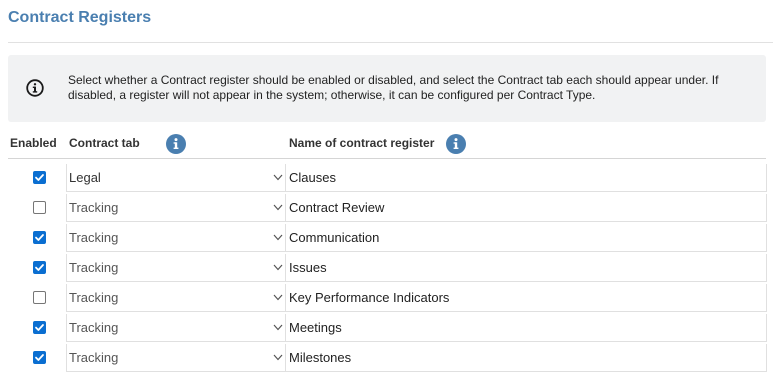 Image resolution: width=773 pixels, height=372 pixels. I want to click on register-name: Meetings, so click(315, 327).